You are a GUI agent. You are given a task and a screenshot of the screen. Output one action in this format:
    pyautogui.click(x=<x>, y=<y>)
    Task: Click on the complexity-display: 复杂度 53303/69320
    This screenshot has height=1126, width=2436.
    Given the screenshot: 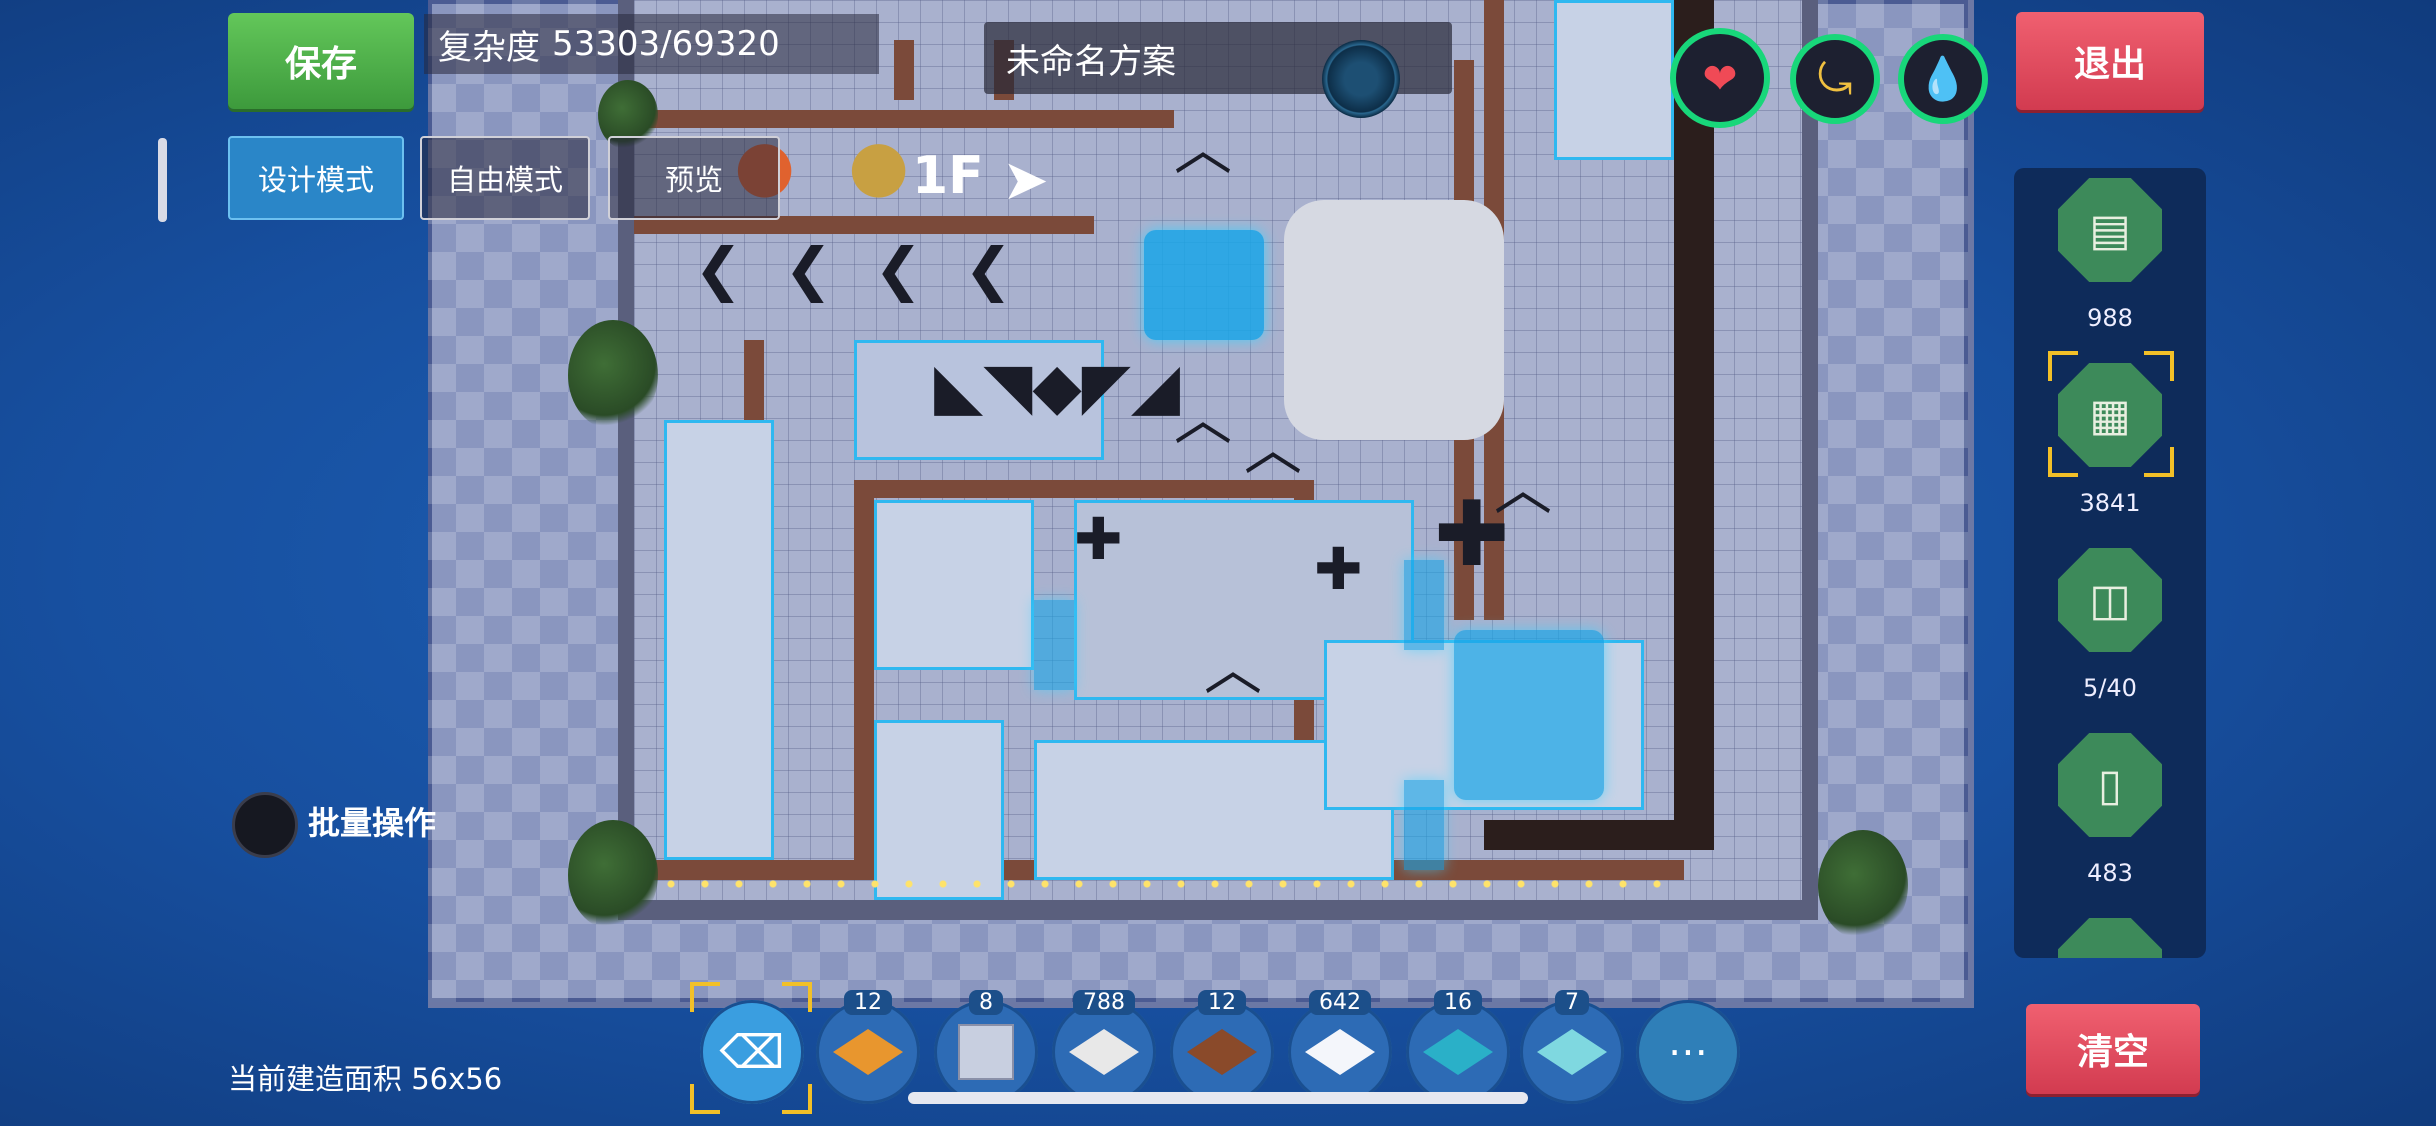 What is the action you would take?
    pyautogui.click(x=651, y=44)
    